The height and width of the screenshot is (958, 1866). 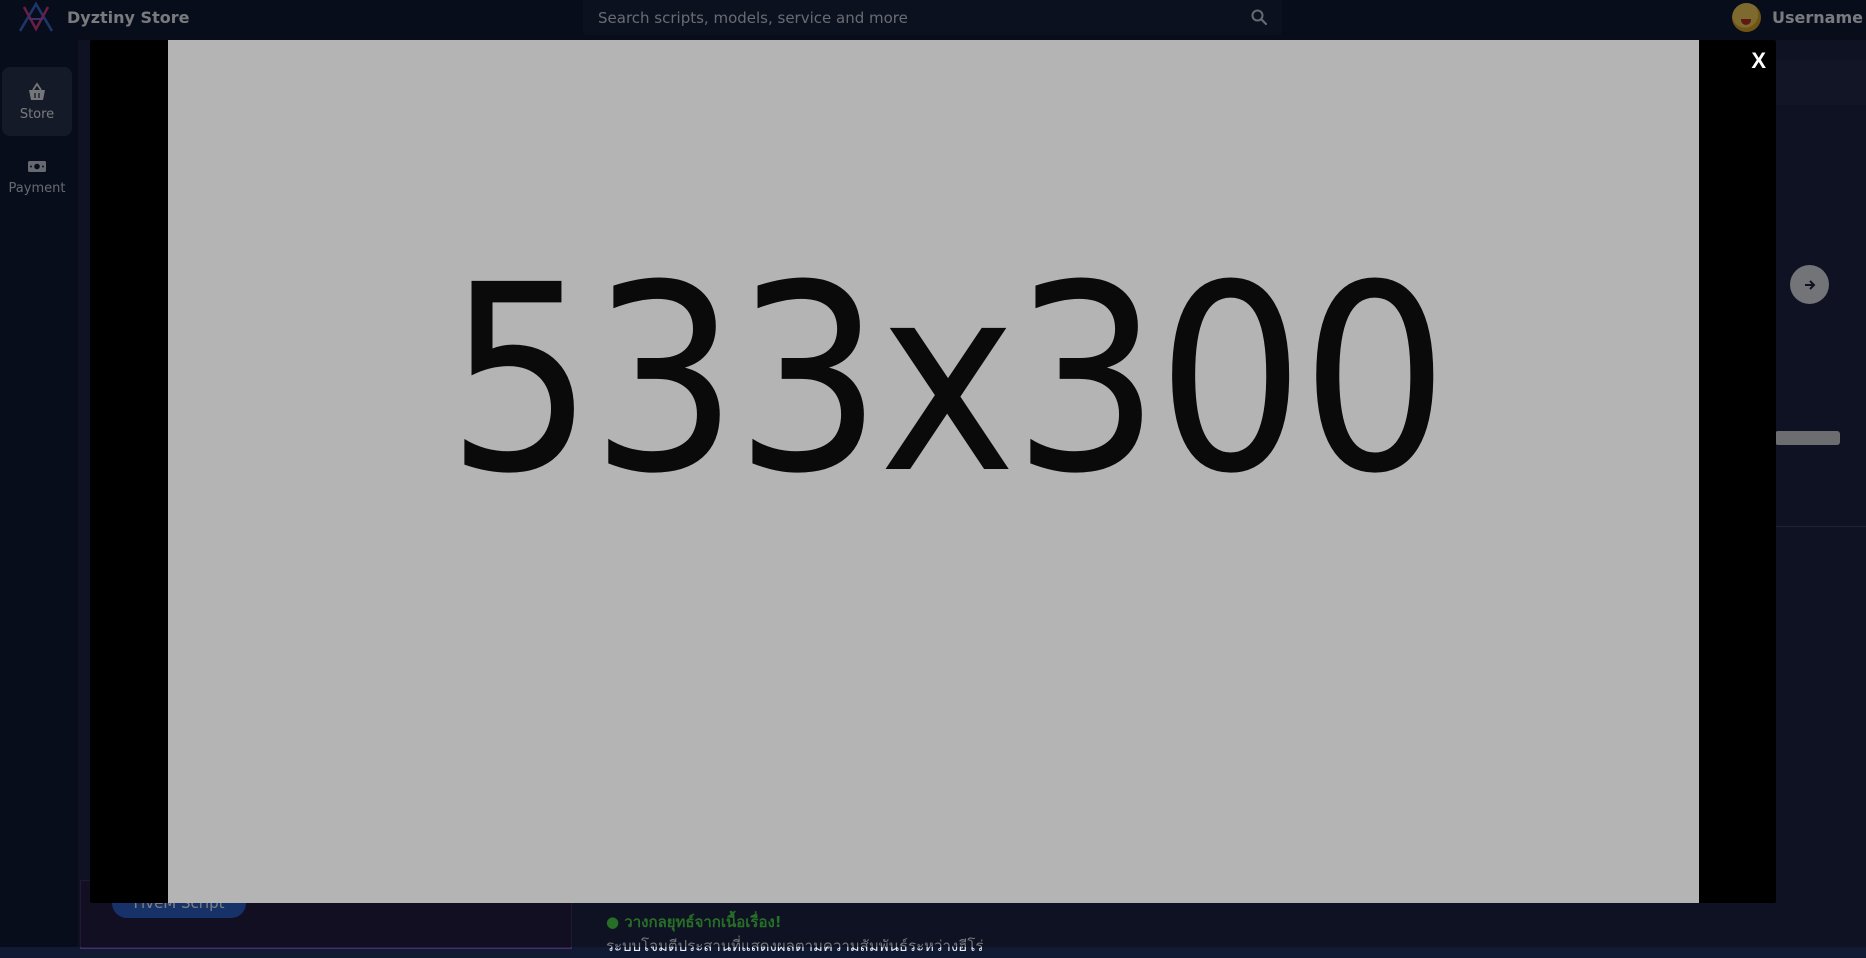 I want to click on close-button: X, so click(x=1758, y=61).